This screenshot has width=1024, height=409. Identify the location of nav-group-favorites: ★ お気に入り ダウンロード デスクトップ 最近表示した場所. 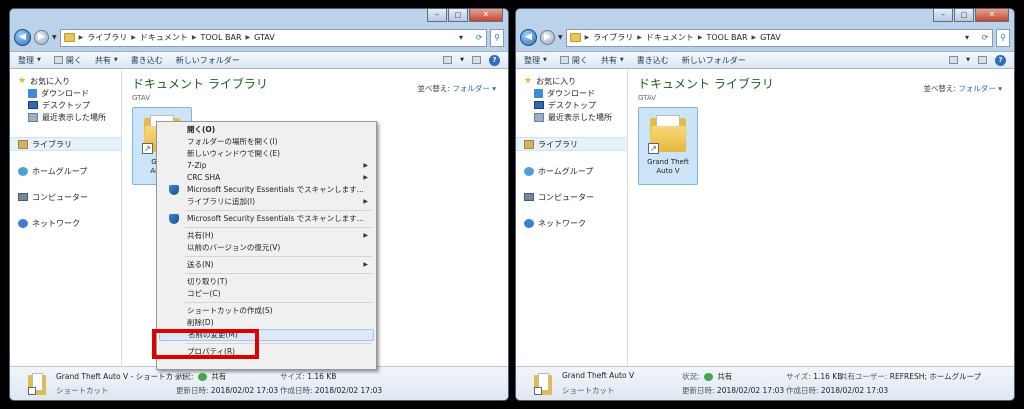
(65, 99).